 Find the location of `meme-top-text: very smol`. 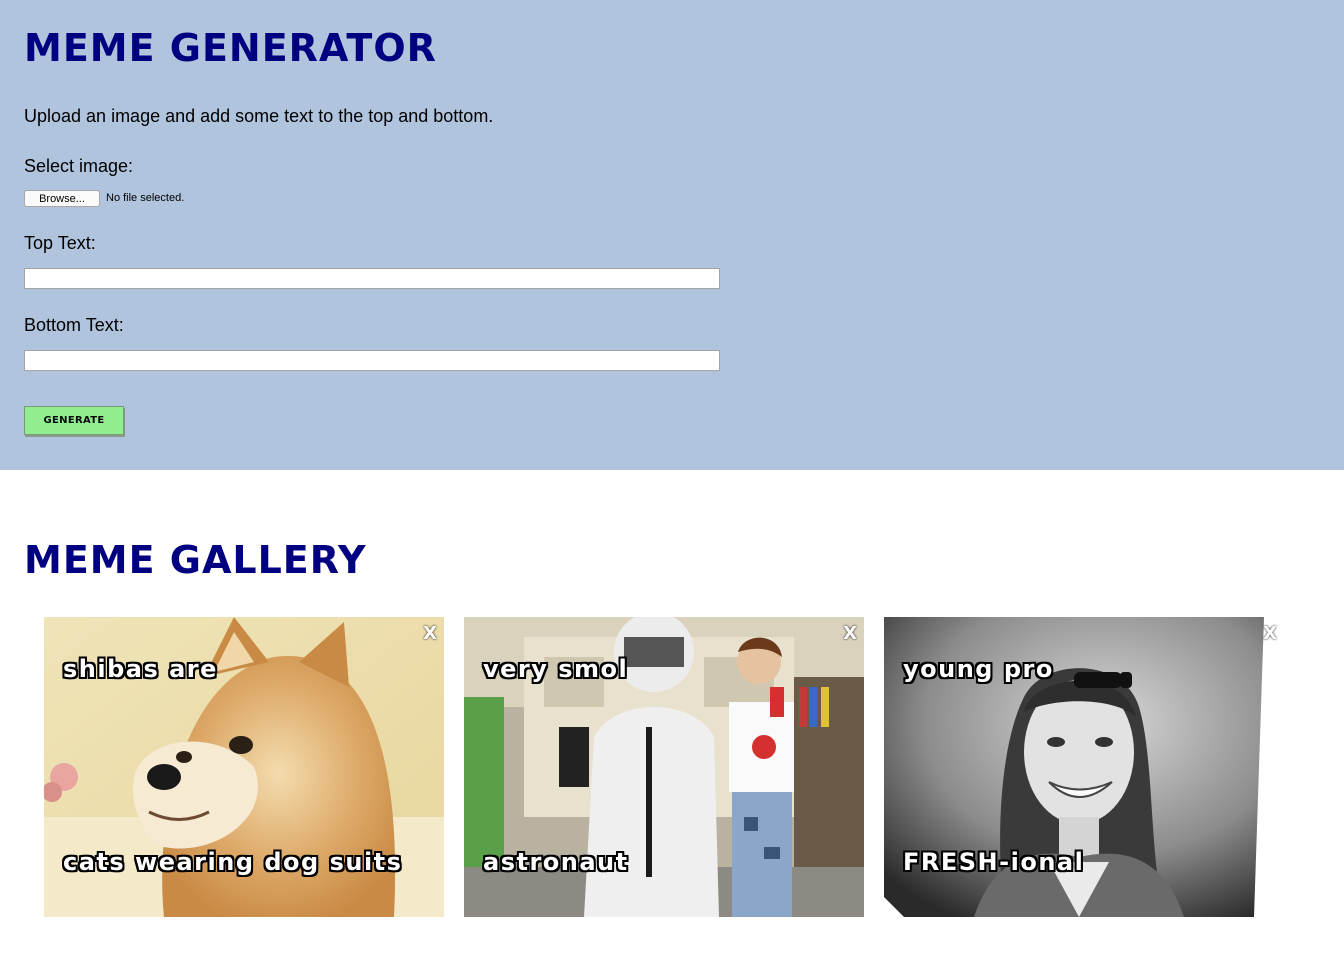

meme-top-text: very smol is located at coordinates (556, 669).